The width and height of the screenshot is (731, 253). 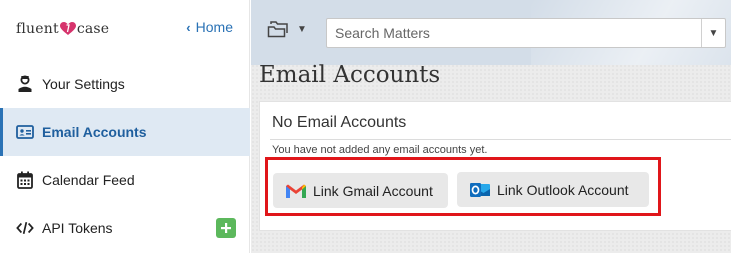 I want to click on gmail-icon, so click(x=296, y=191).